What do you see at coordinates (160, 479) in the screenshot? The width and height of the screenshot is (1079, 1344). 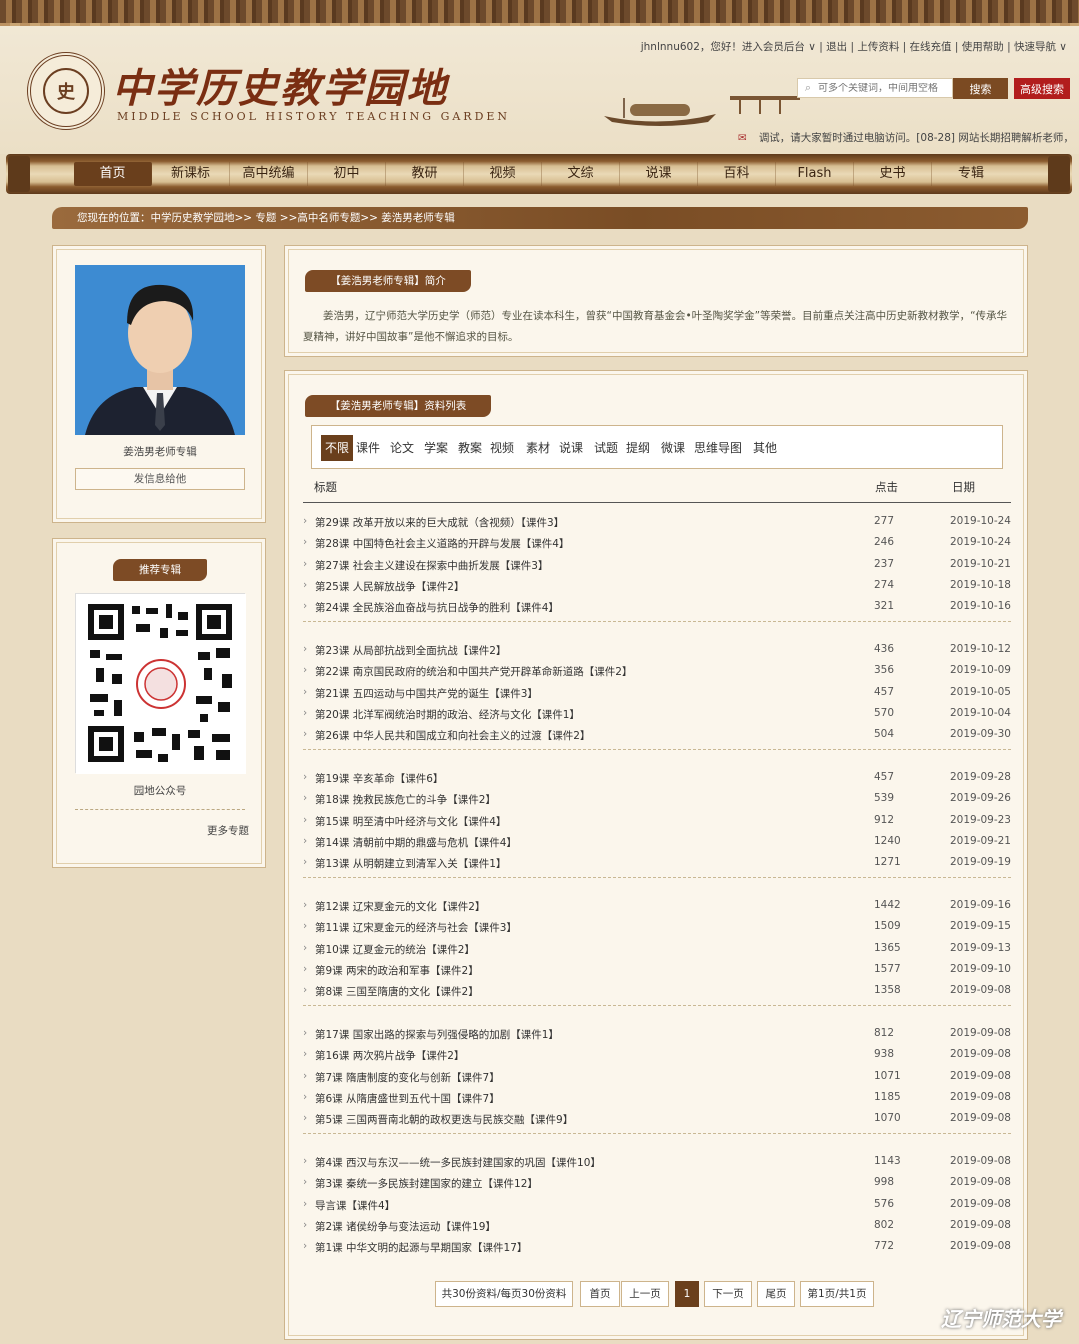 I see `send-message-button: 发信息给他` at bounding box center [160, 479].